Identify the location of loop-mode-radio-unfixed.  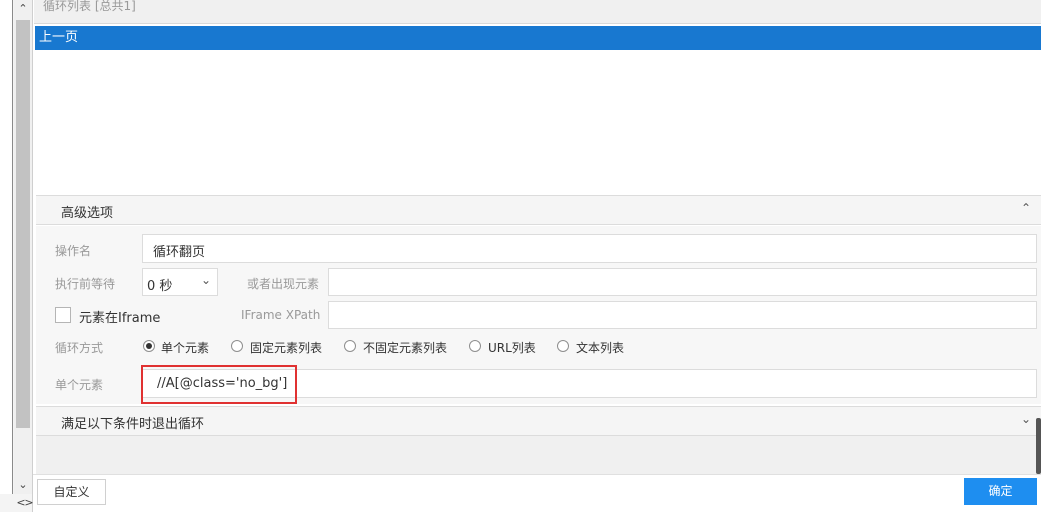
(350, 346).